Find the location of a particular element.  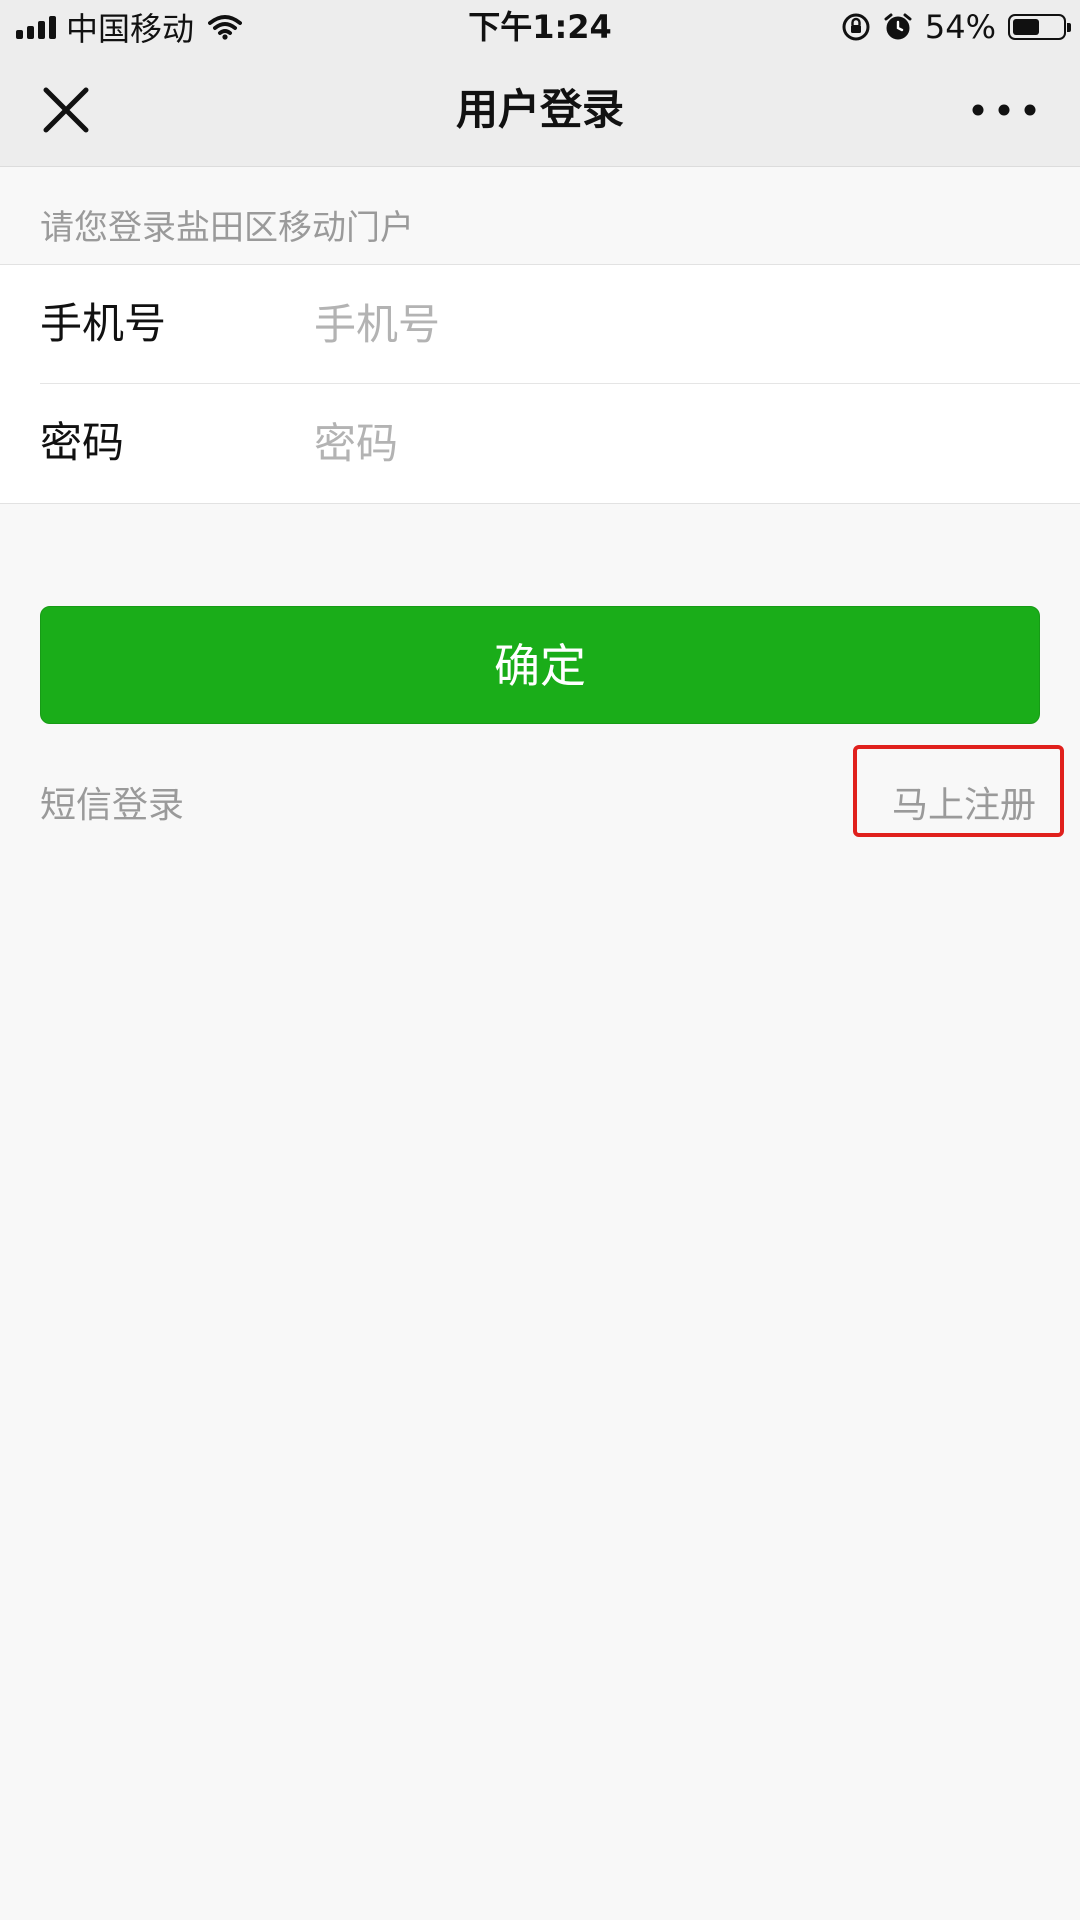

password-label: 密码 is located at coordinates (82, 442).